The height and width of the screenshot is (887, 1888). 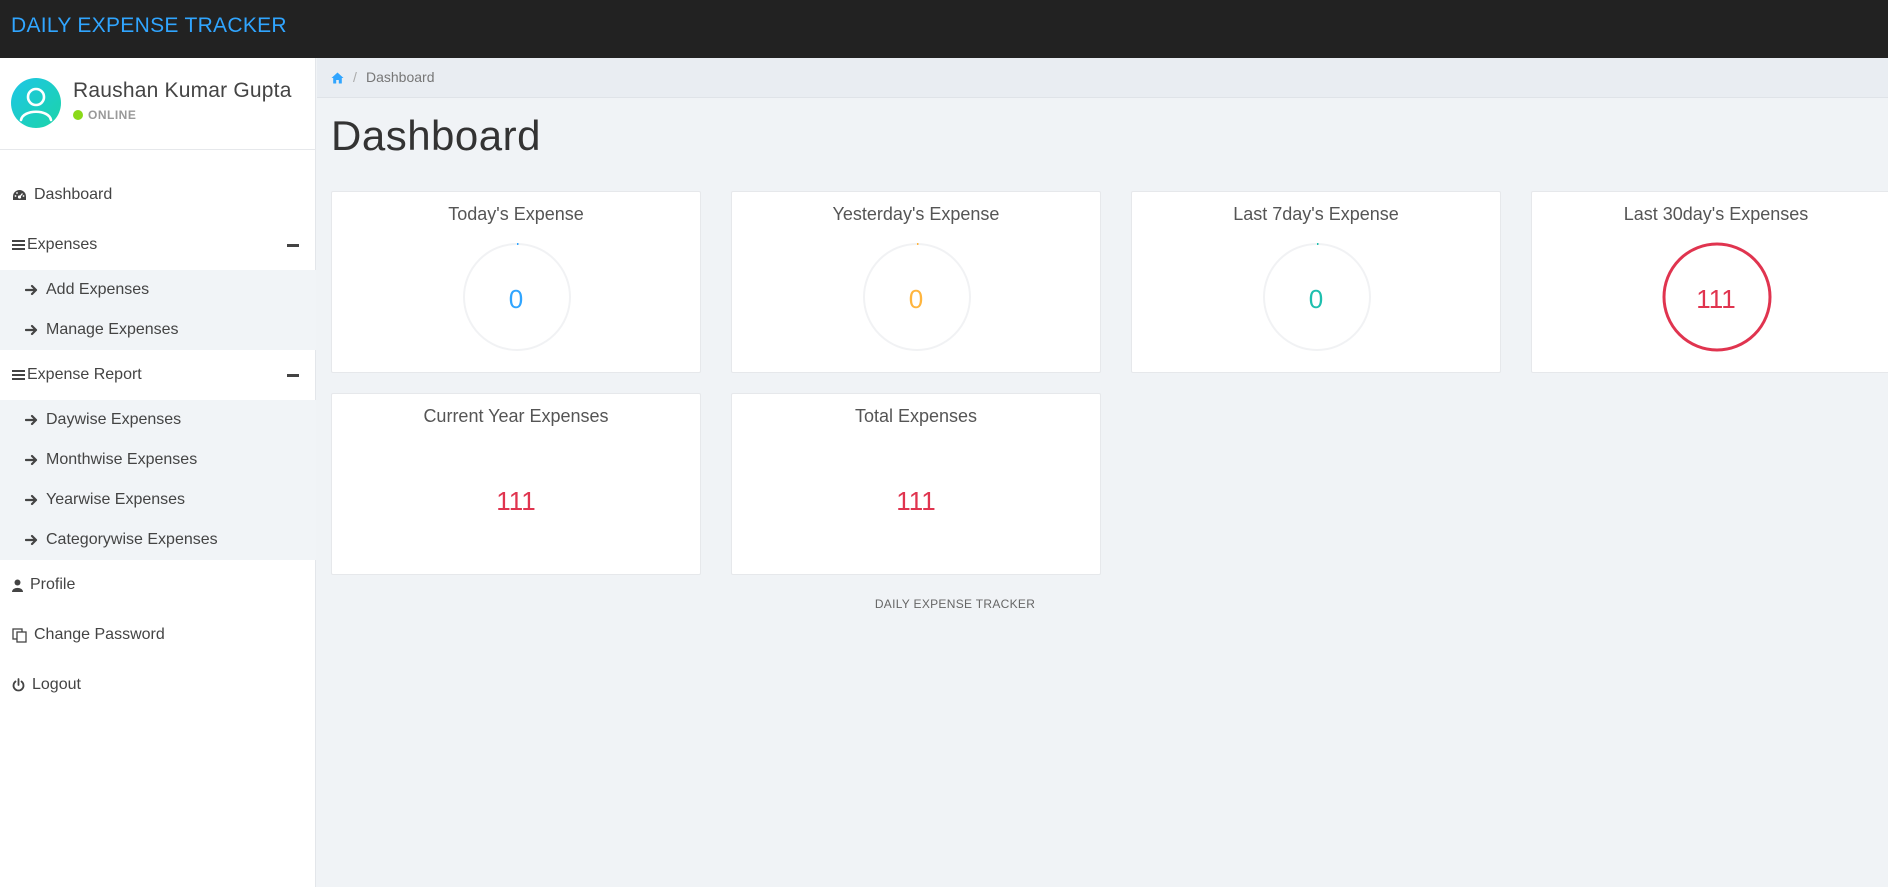 What do you see at coordinates (158, 290) in the screenshot?
I see `sidebar-item-add-expenses: Add Expenses` at bounding box center [158, 290].